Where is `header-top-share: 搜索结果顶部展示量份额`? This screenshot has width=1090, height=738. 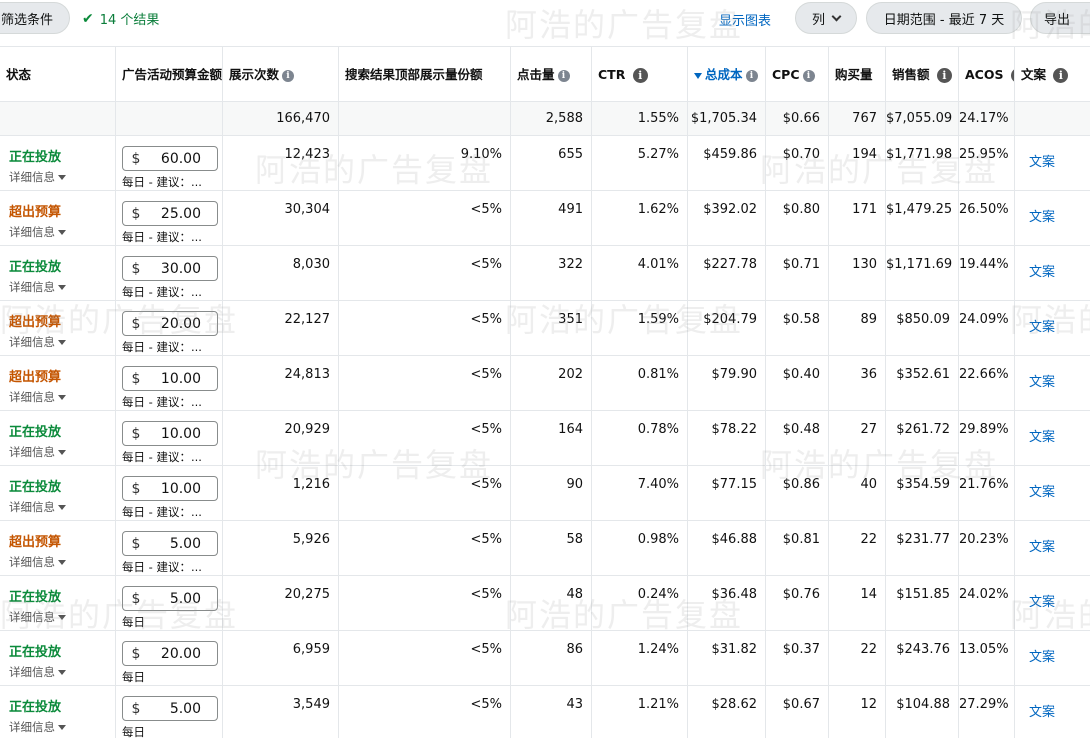
header-top-share: 搜索结果顶部展示量份额 is located at coordinates (425, 74).